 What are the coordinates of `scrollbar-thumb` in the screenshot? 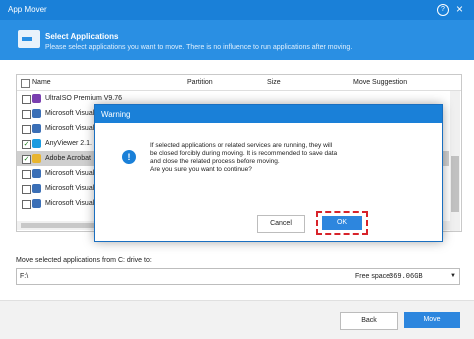 It's located at (455, 184).